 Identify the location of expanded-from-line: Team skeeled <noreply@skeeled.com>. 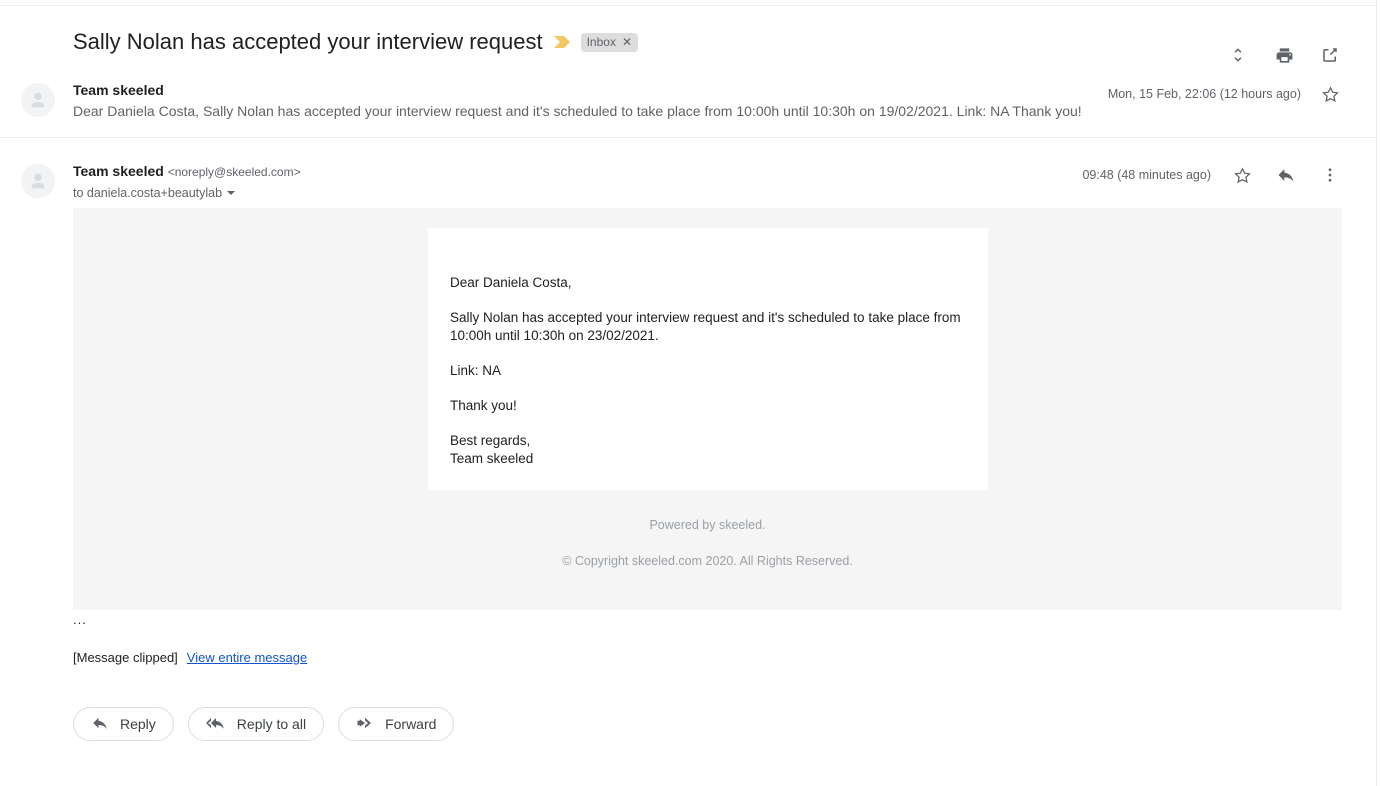
(187, 171).